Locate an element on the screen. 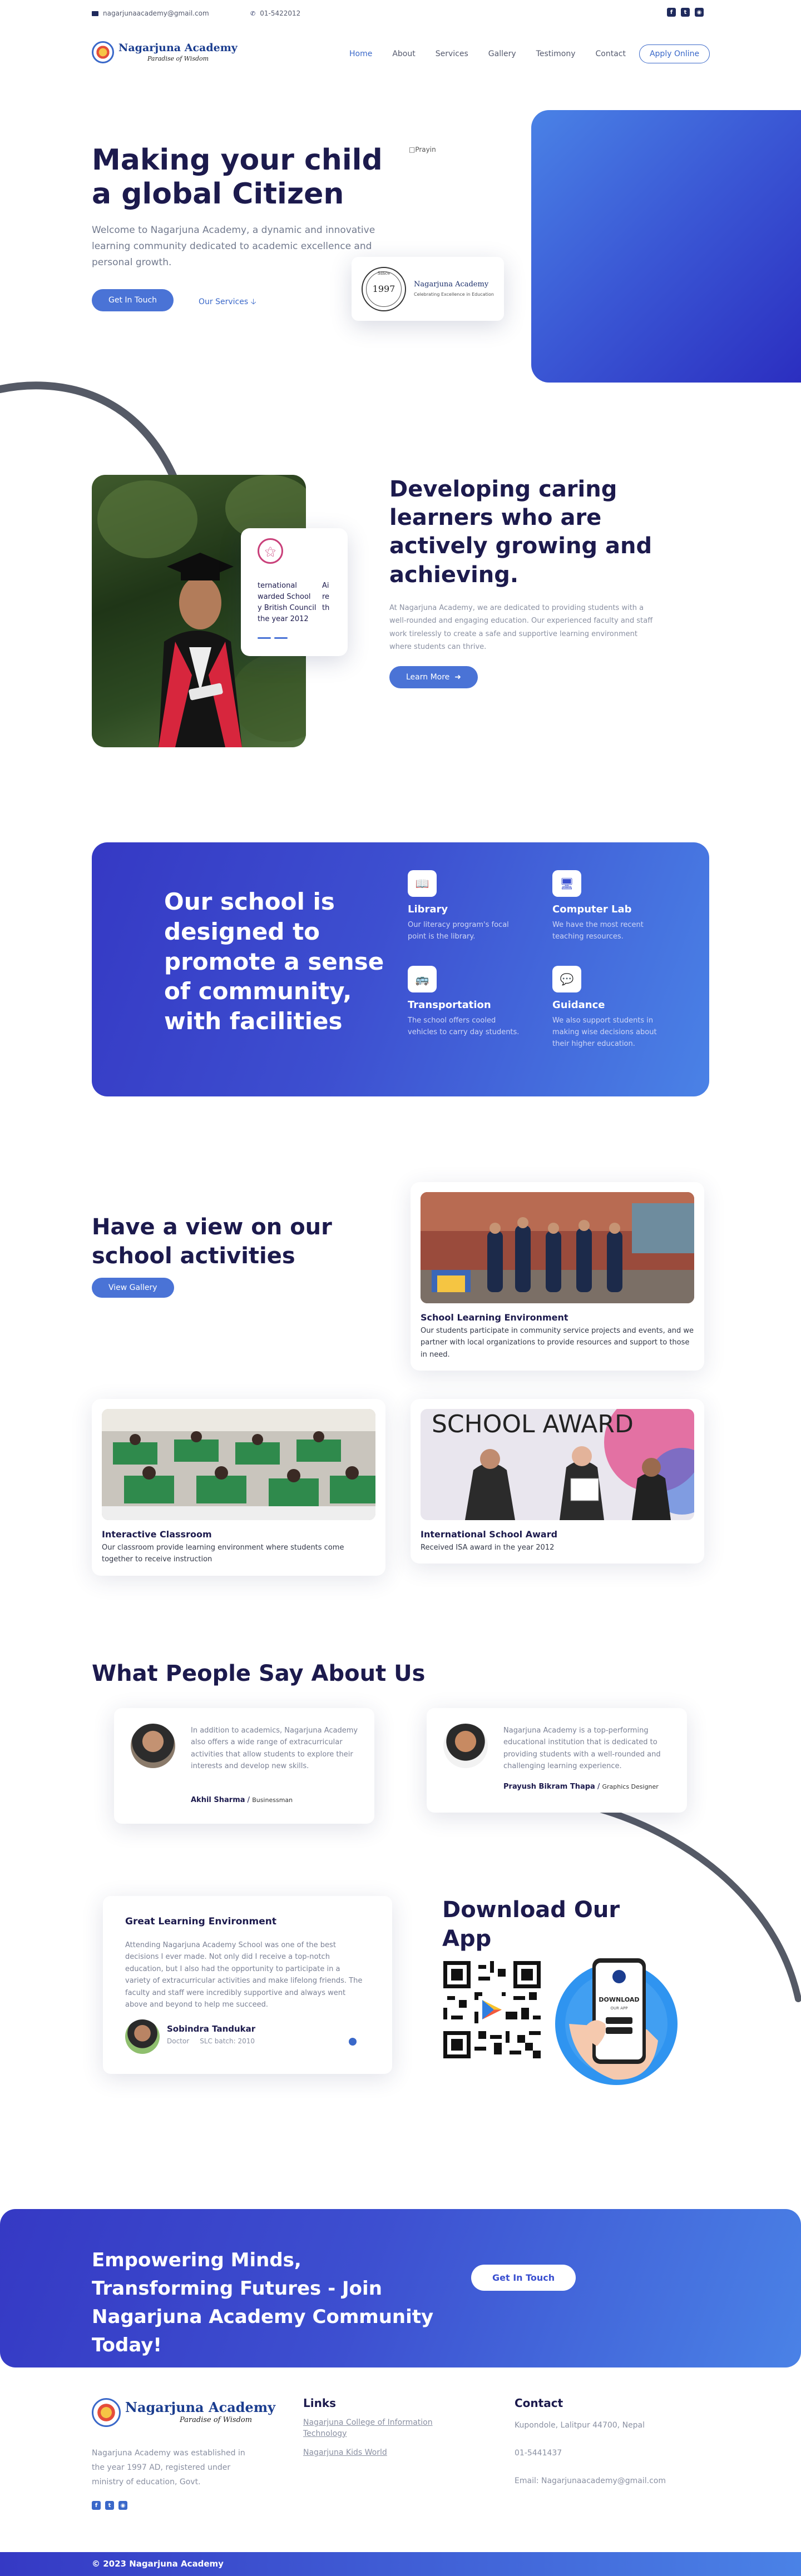  nav-about: About is located at coordinates (404, 53).